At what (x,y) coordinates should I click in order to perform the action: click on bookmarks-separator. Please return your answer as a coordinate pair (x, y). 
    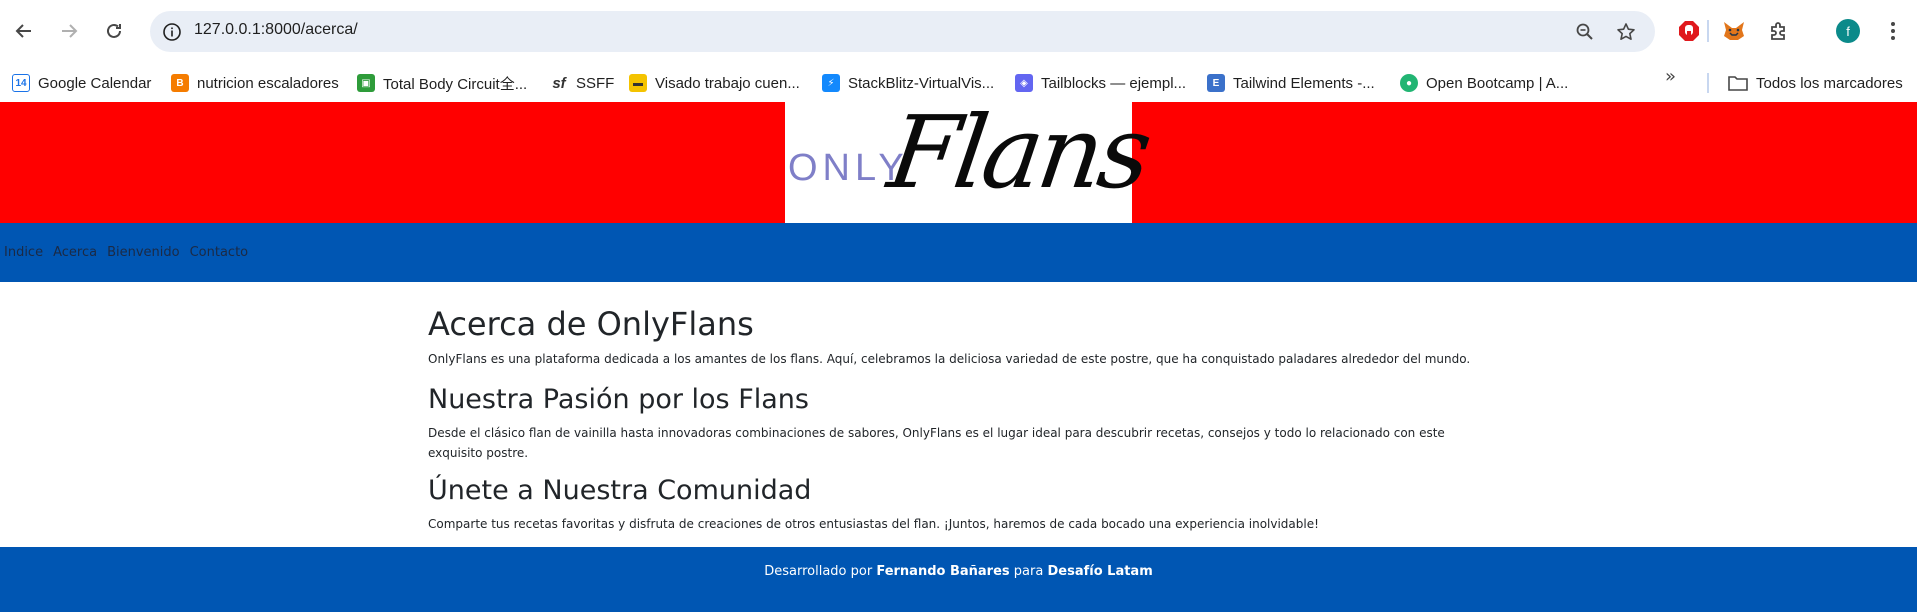
    Looking at the image, I should click on (1708, 83).